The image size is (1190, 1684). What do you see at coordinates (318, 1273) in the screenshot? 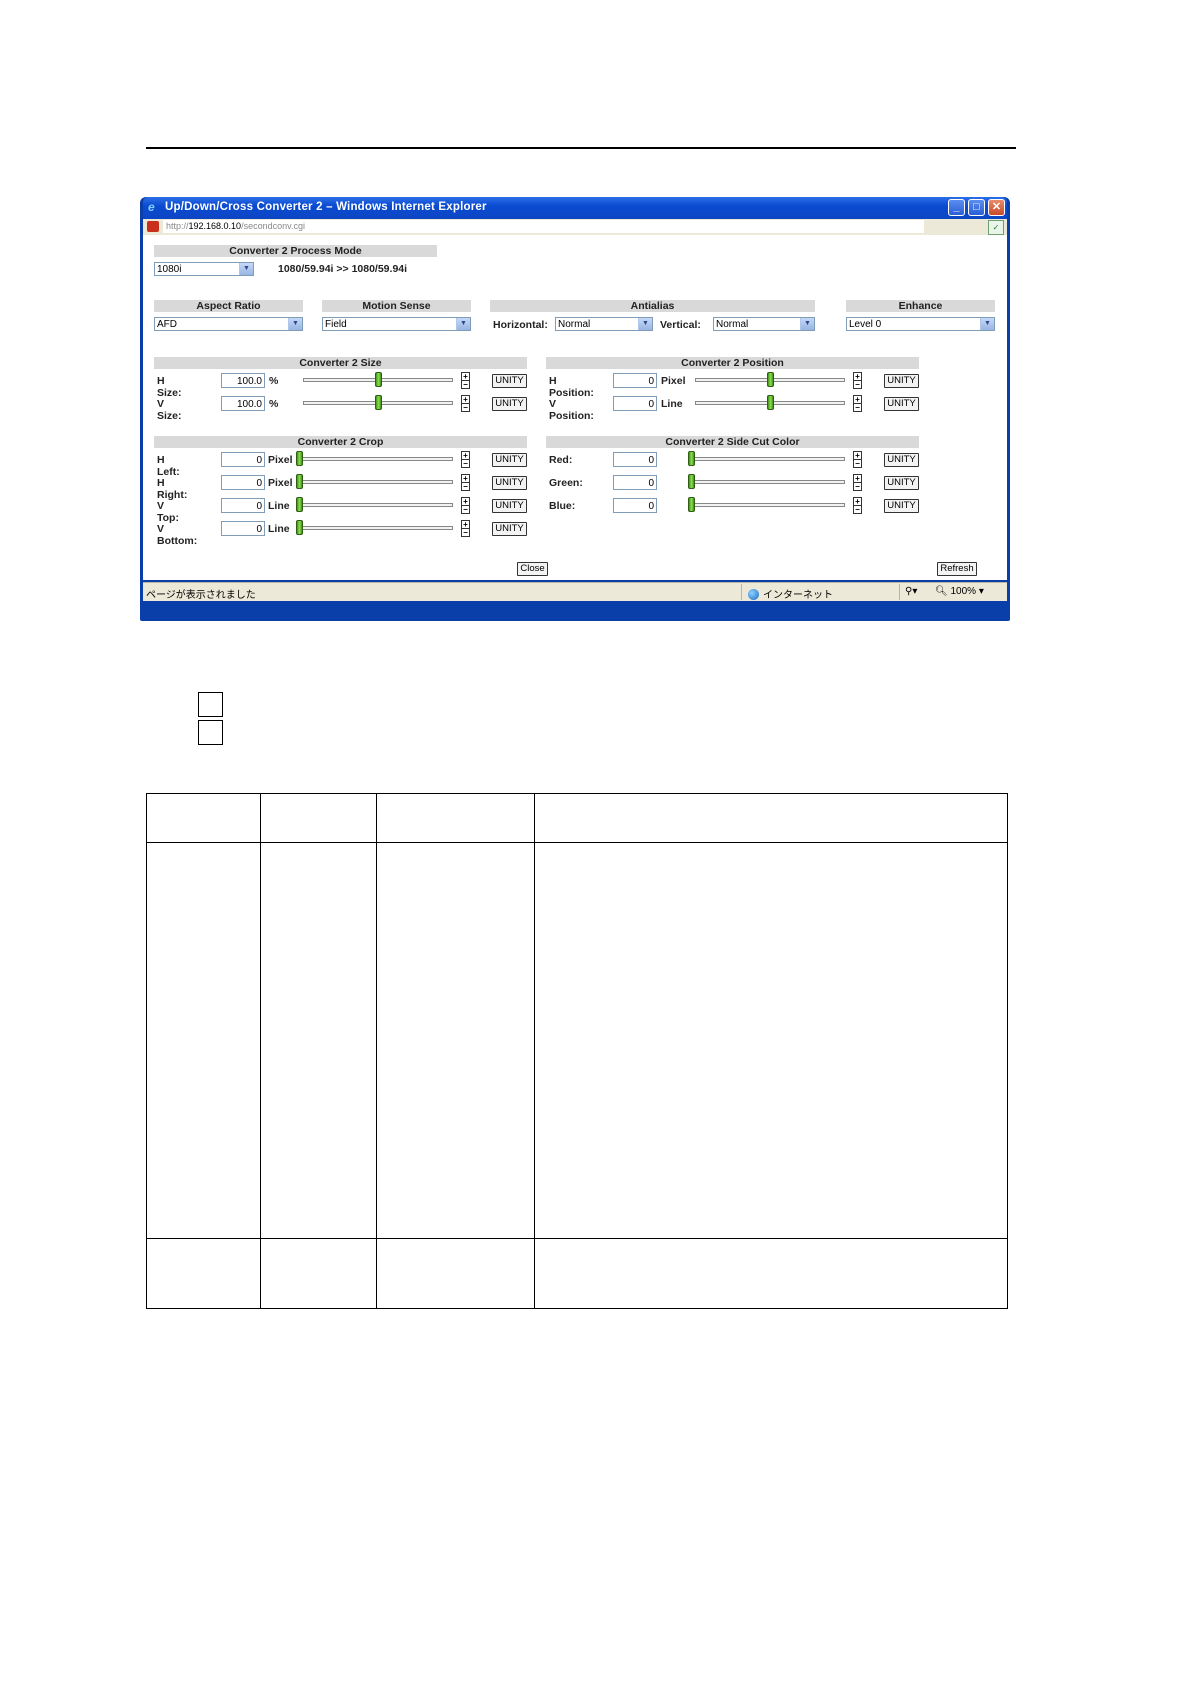
I see `table-cell` at bounding box center [318, 1273].